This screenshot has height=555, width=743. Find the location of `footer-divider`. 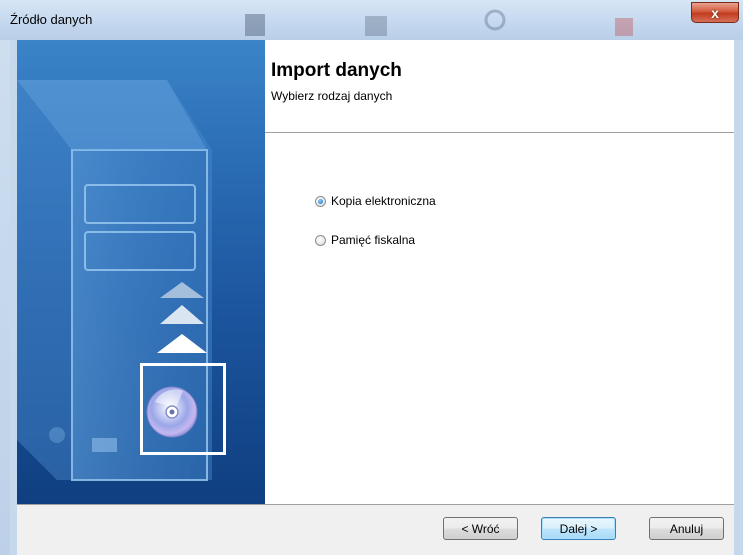

footer-divider is located at coordinates (375, 504).